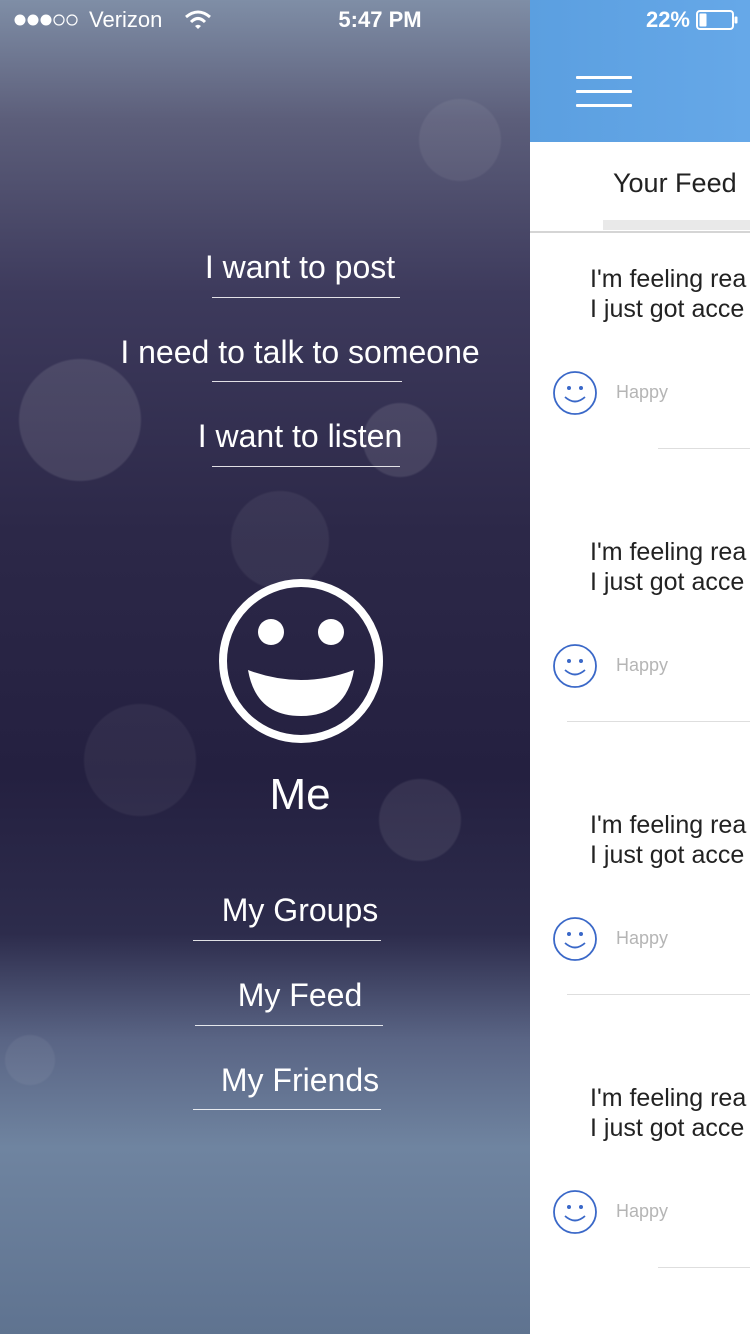  What do you see at coordinates (604, 92) in the screenshot?
I see `menu-icon` at bounding box center [604, 92].